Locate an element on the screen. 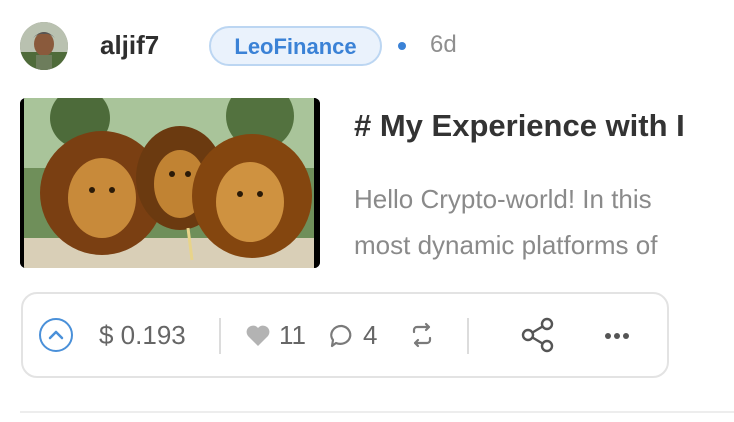 The height and width of the screenshot is (422, 734). post-age: 6d is located at coordinates (443, 44).